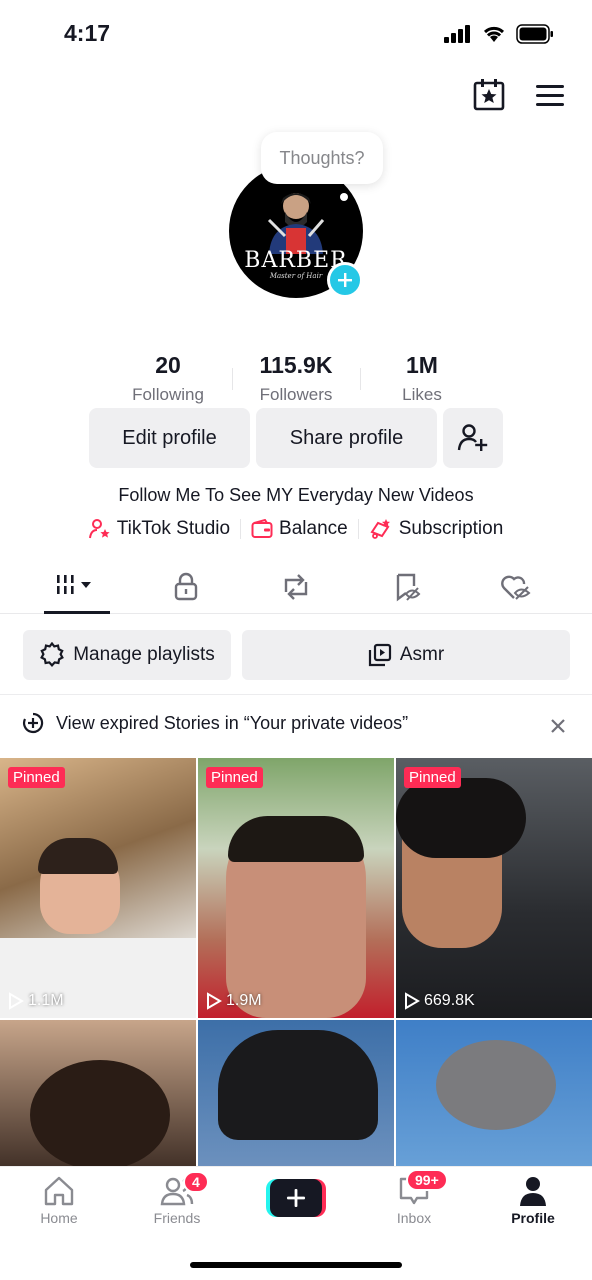  I want to click on view-count: 1.9M, so click(234, 1001).